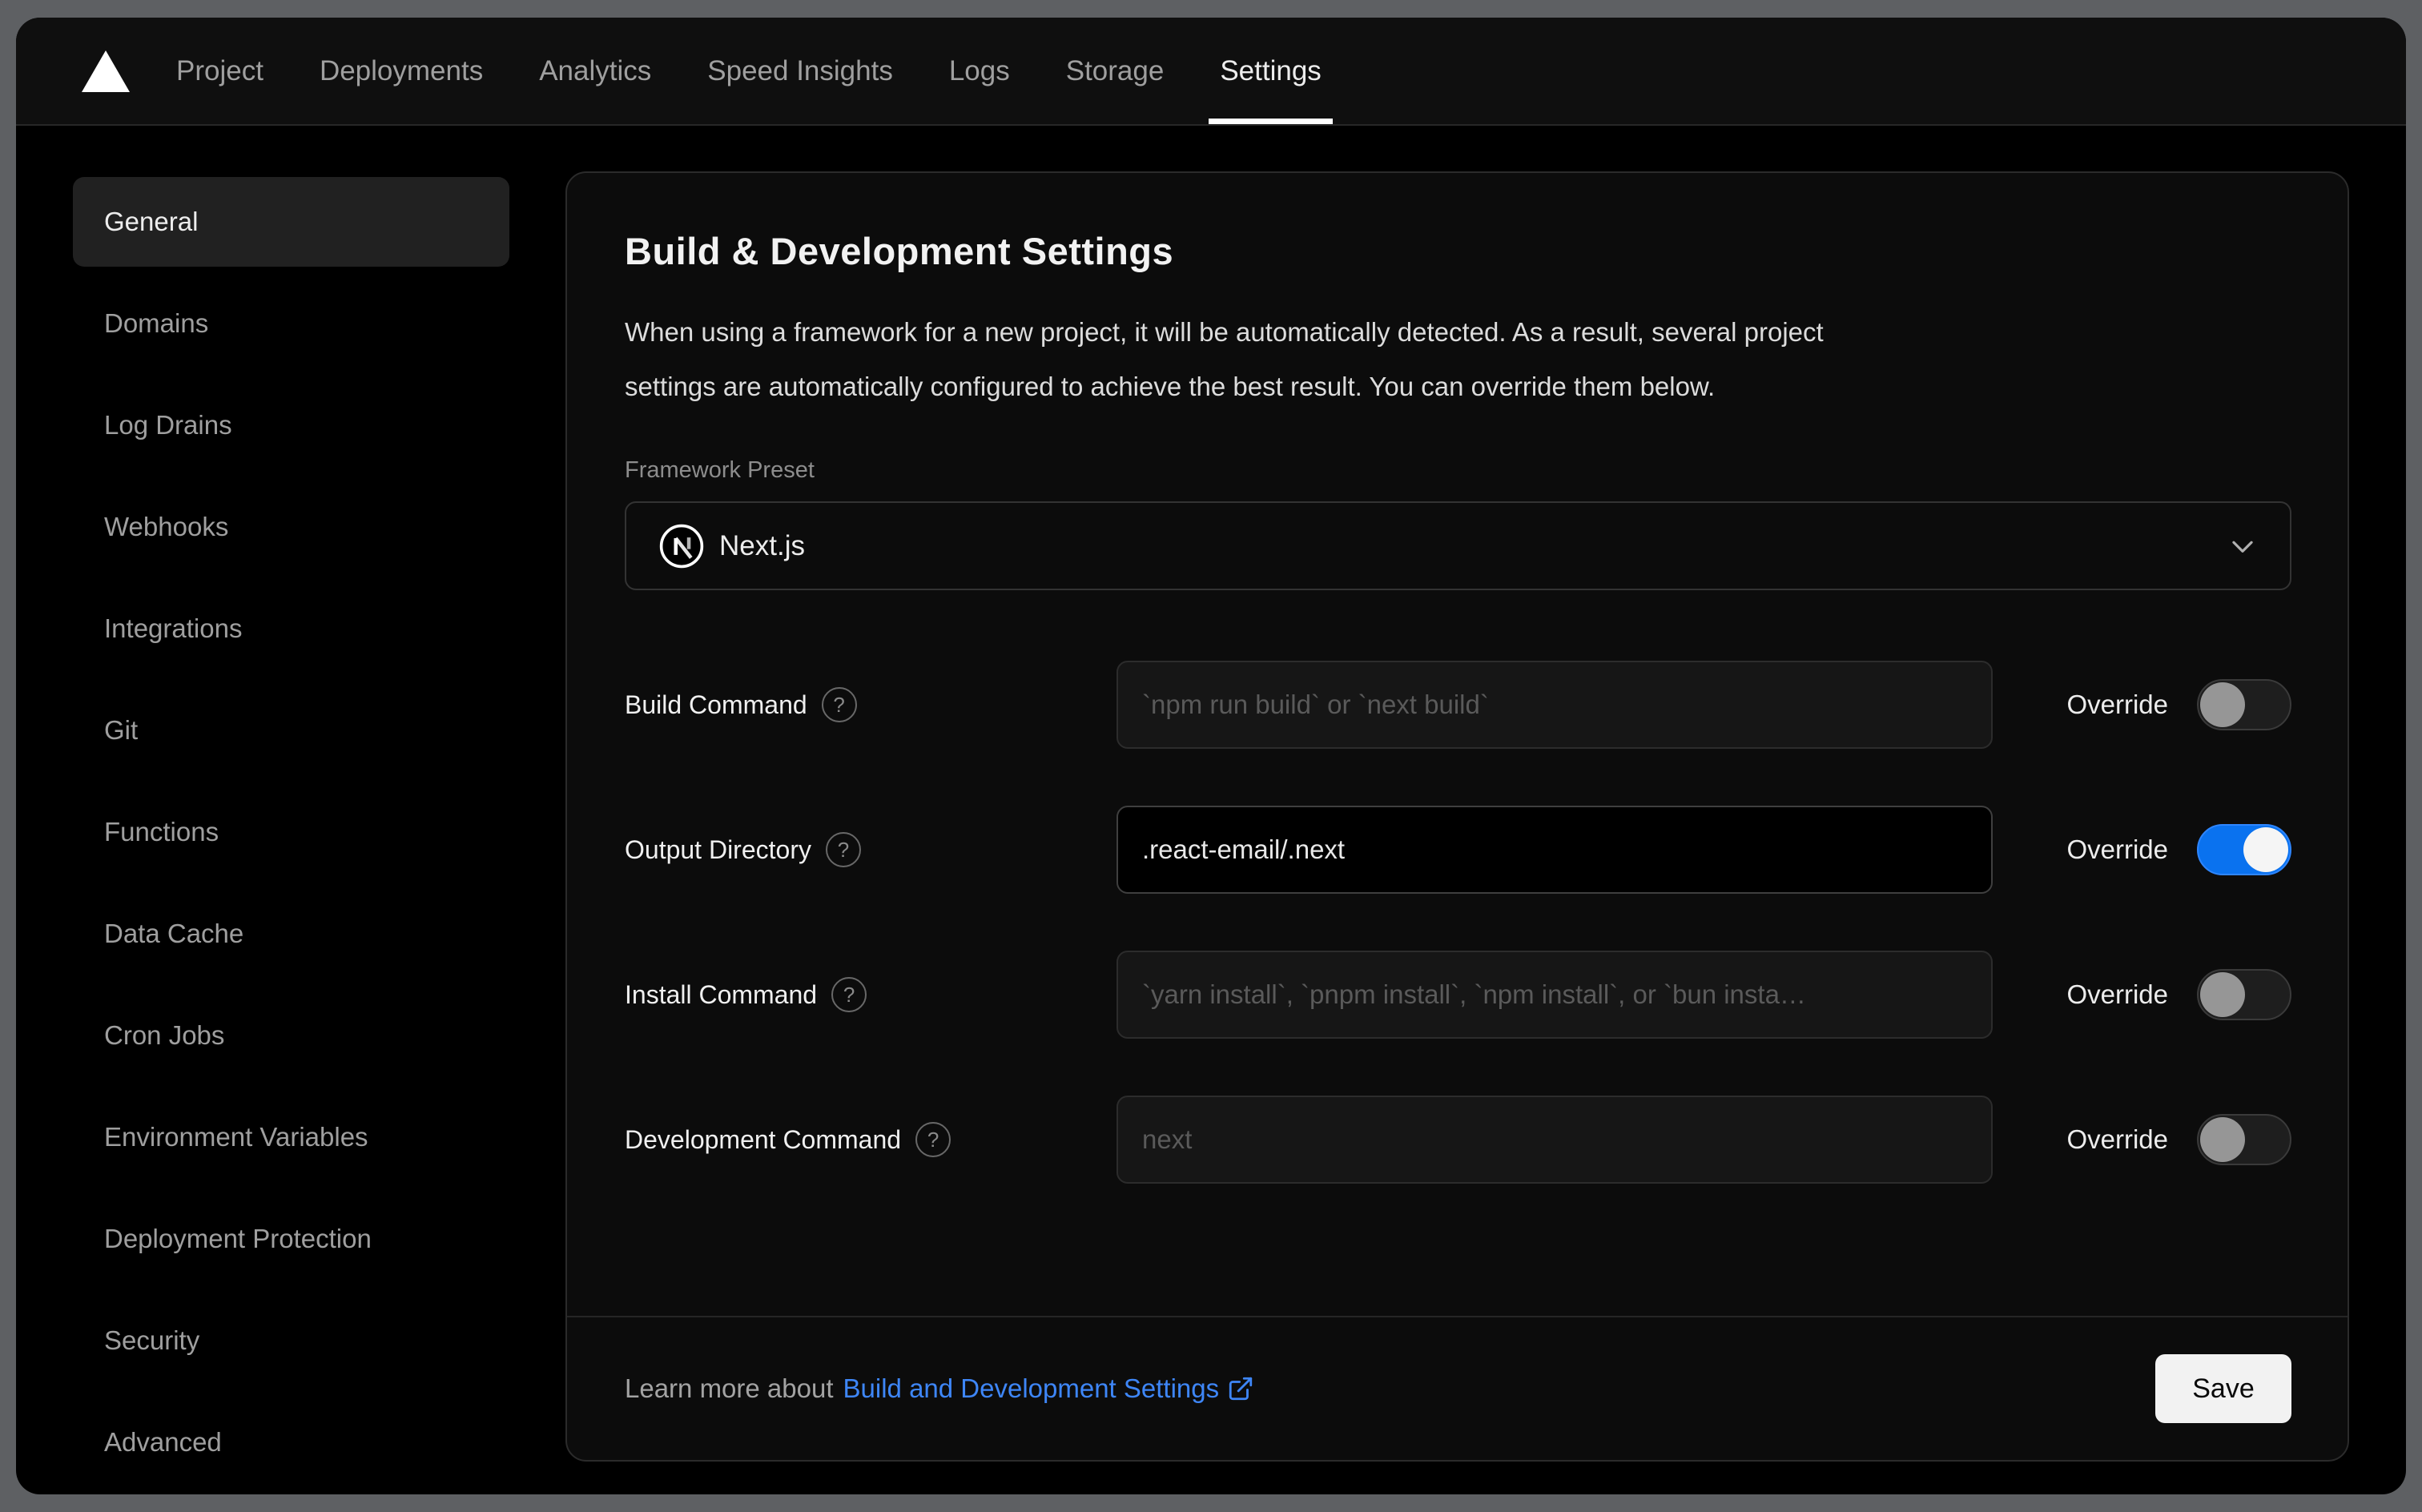  Describe the element at coordinates (763, 1139) in the screenshot. I see `development-command-label: Development Command` at that location.